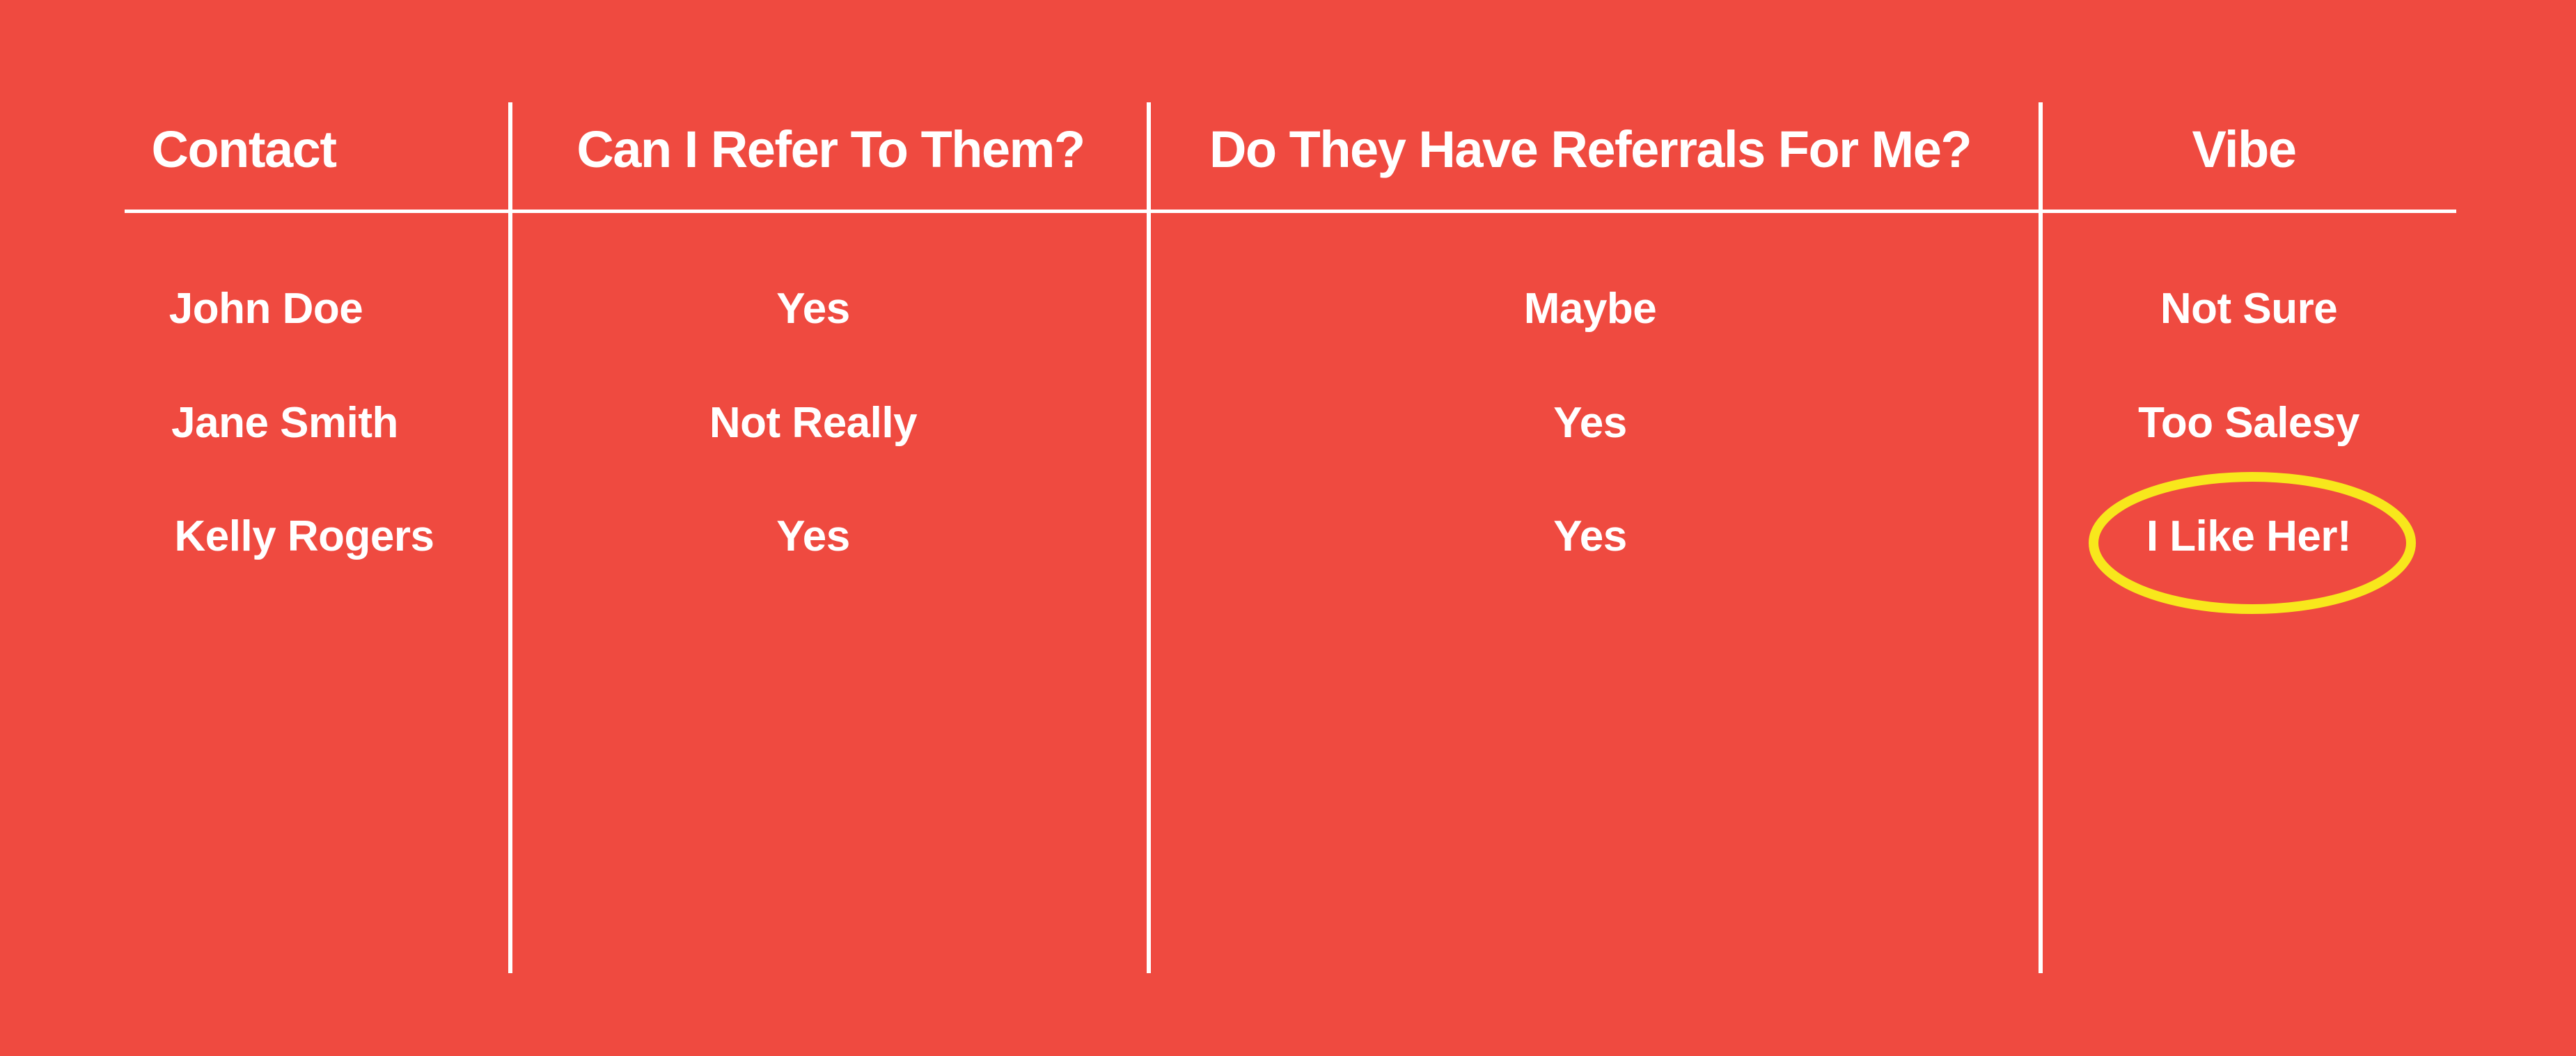 This screenshot has width=2576, height=1056. Describe the element at coordinates (244, 149) in the screenshot. I see `header-contact: Contact` at that location.